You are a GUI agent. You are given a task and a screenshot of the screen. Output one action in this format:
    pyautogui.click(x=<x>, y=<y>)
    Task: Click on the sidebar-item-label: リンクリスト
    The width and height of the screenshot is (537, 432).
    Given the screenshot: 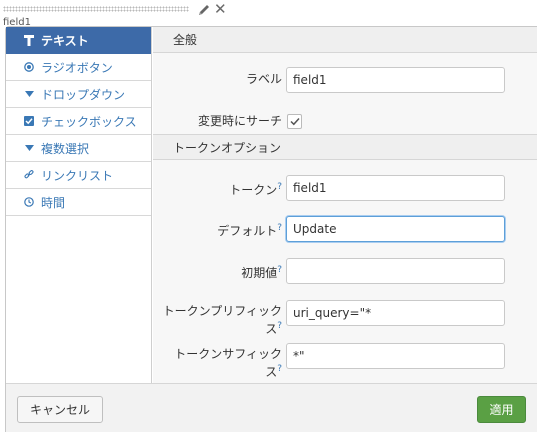 What is the action you would take?
    pyautogui.click(x=77, y=175)
    